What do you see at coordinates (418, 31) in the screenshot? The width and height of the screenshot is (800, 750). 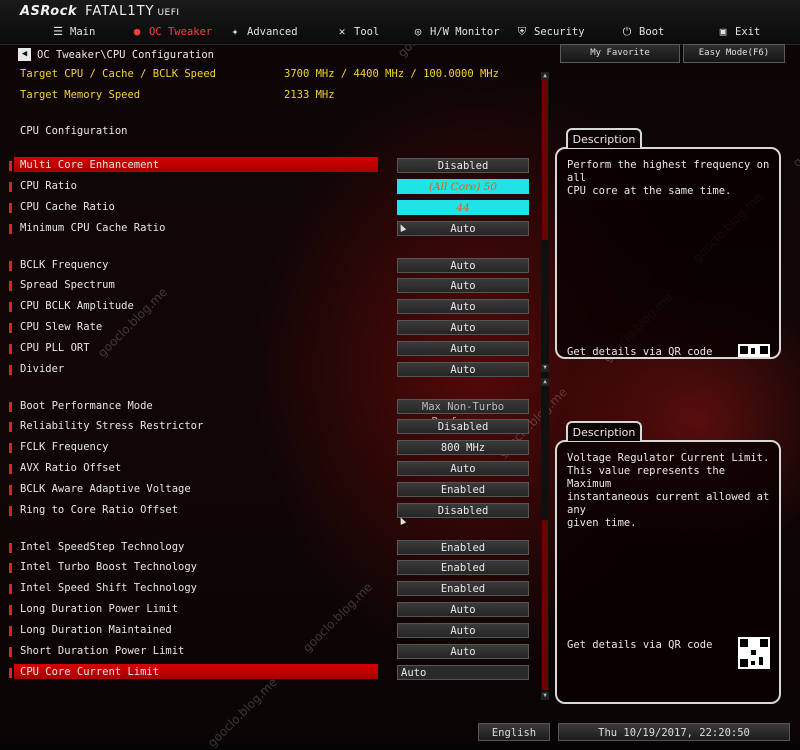 I see `globe-icon: ◎` at bounding box center [418, 31].